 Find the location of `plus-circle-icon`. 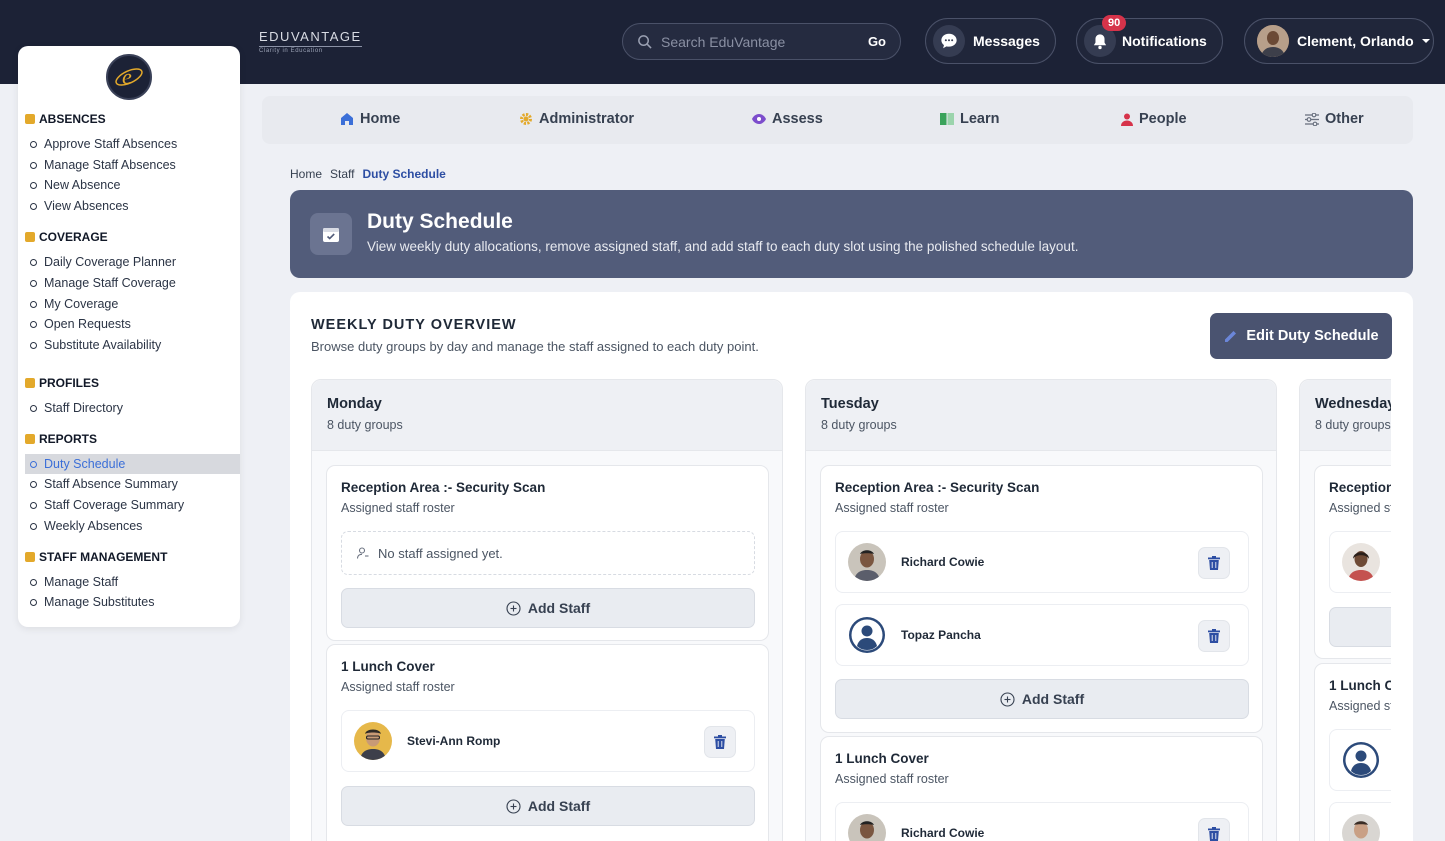

plus-circle-icon is located at coordinates (513, 806).